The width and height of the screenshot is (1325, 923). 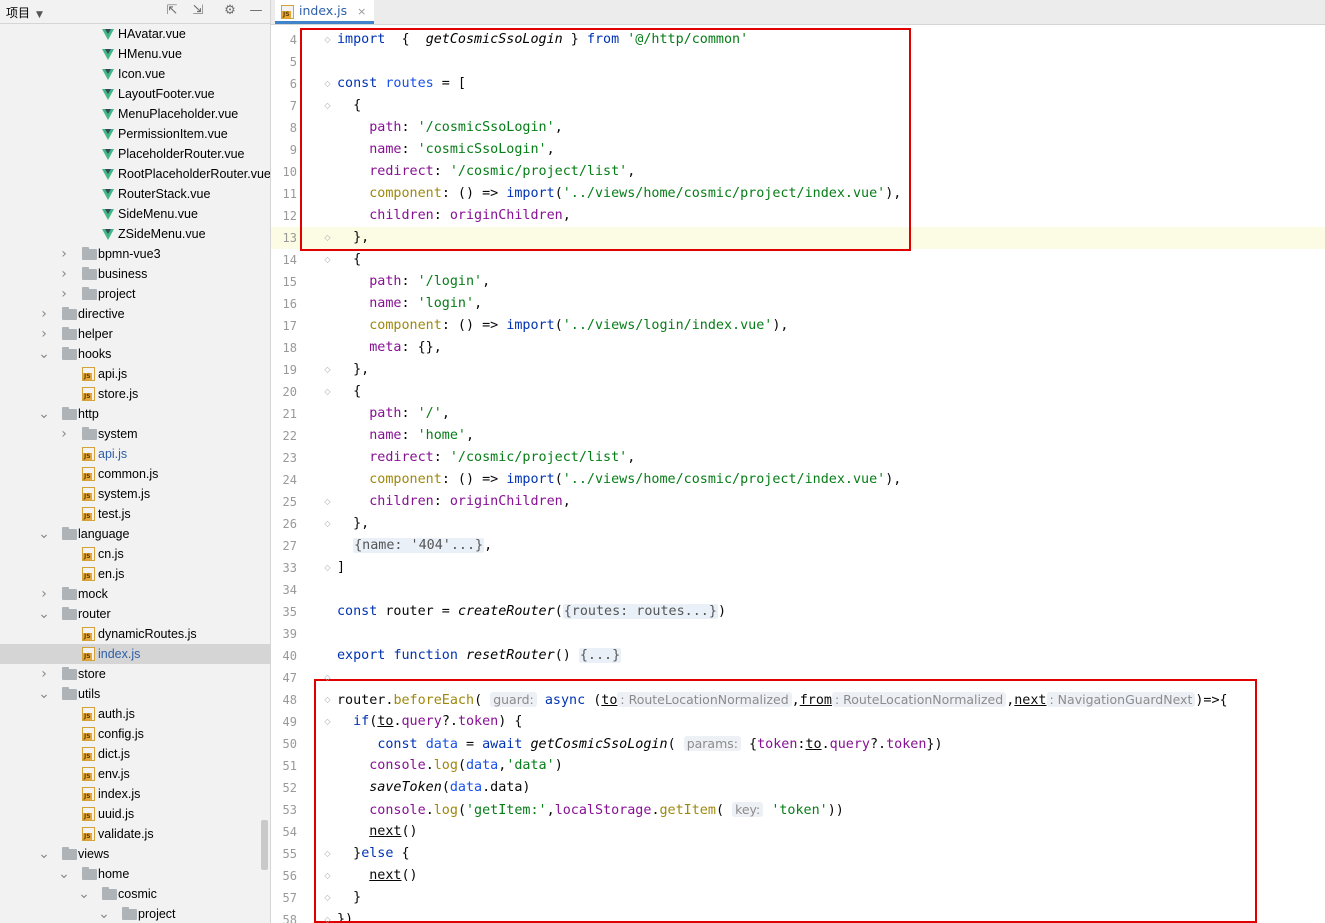 What do you see at coordinates (135, 94) in the screenshot?
I see `tree-file: LayoutFooter.vue` at bounding box center [135, 94].